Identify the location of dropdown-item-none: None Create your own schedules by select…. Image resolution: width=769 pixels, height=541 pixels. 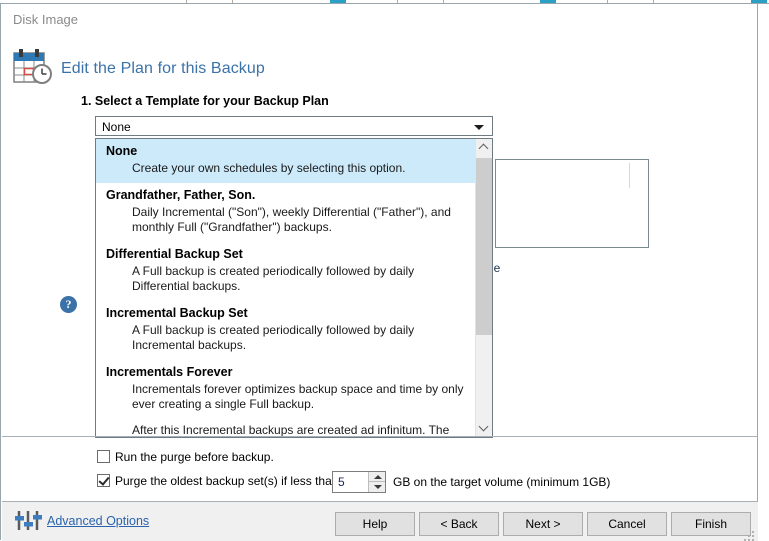
(286, 161).